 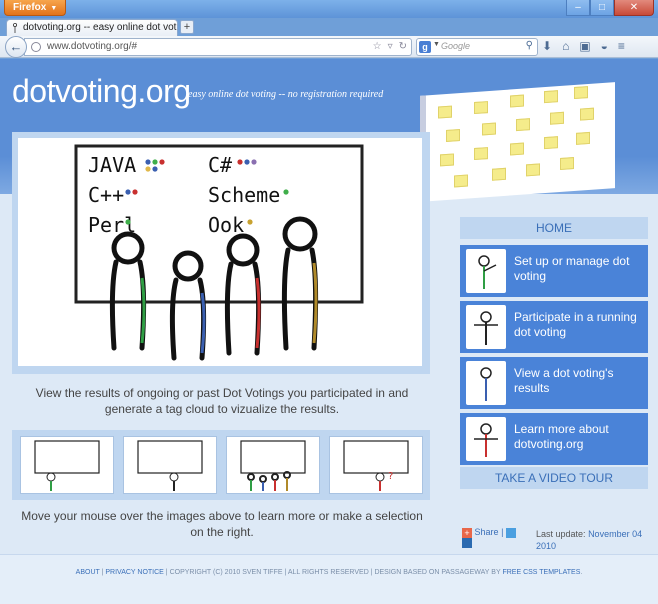 What do you see at coordinates (425, 47) in the screenshot?
I see `google-engine-icon: g` at bounding box center [425, 47].